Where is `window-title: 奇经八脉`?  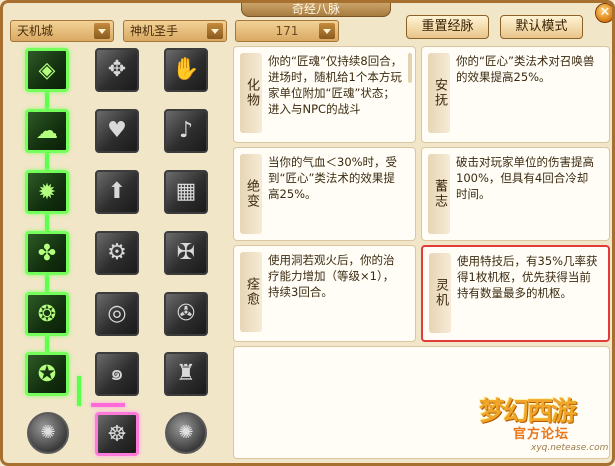 window-title: 奇经八脉 is located at coordinates (316, 10).